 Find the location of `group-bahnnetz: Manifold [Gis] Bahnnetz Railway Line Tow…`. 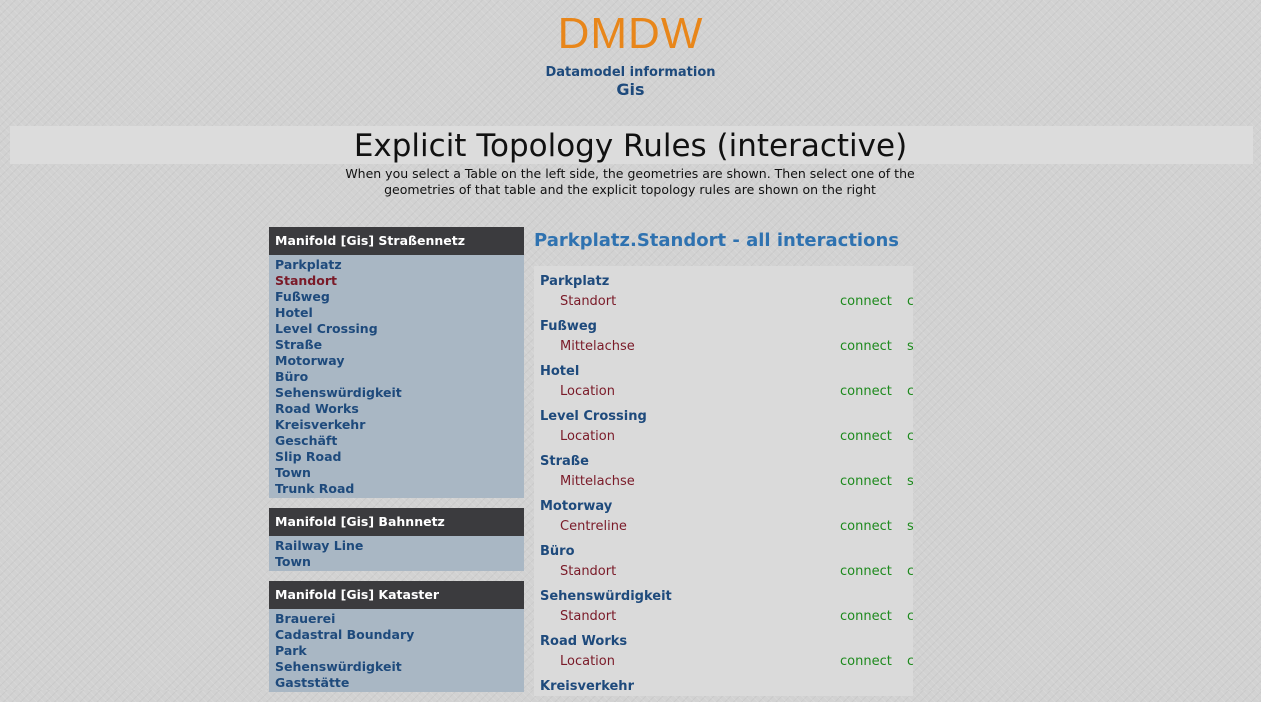

group-bahnnetz: Manifold [Gis] Bahnnetz Railway Line Tow… is located at coordinates (396, 539).